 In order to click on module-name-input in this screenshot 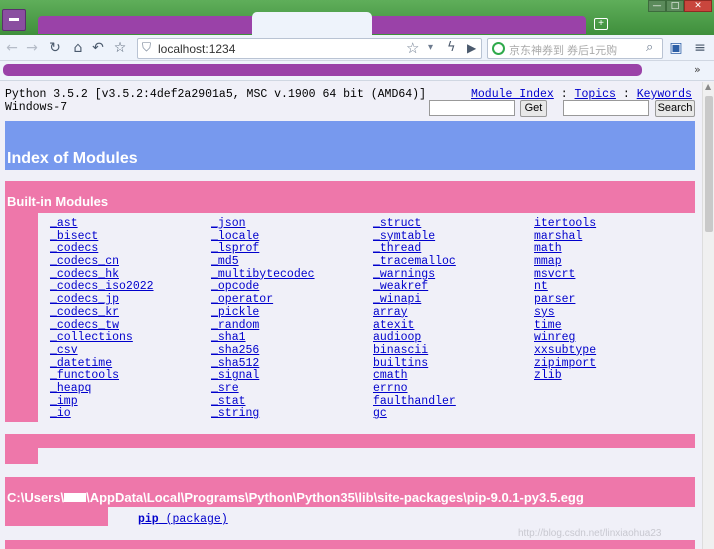, I will do `click(472, 108)`.